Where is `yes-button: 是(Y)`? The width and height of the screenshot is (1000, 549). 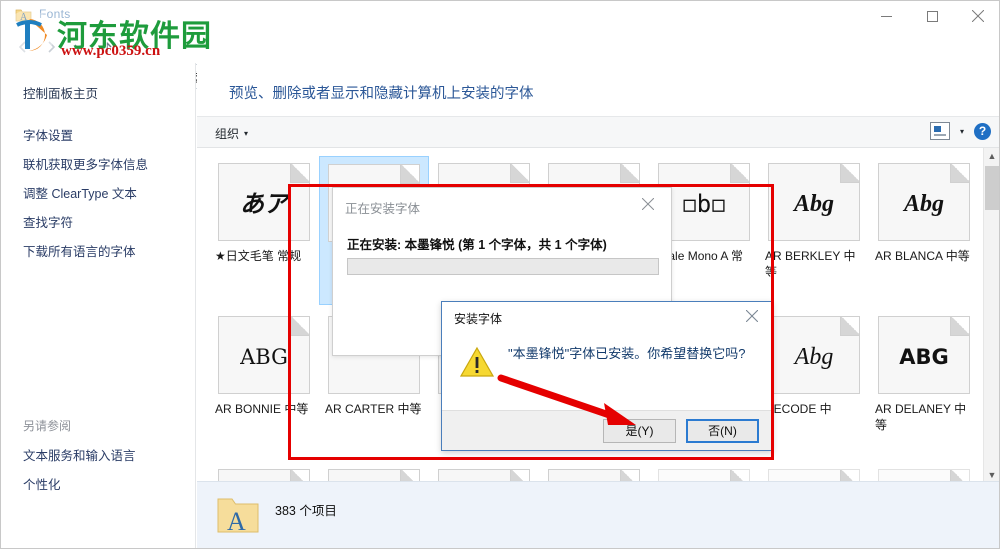 yes-button: 是(Y) is located at coordinates (639, 430).